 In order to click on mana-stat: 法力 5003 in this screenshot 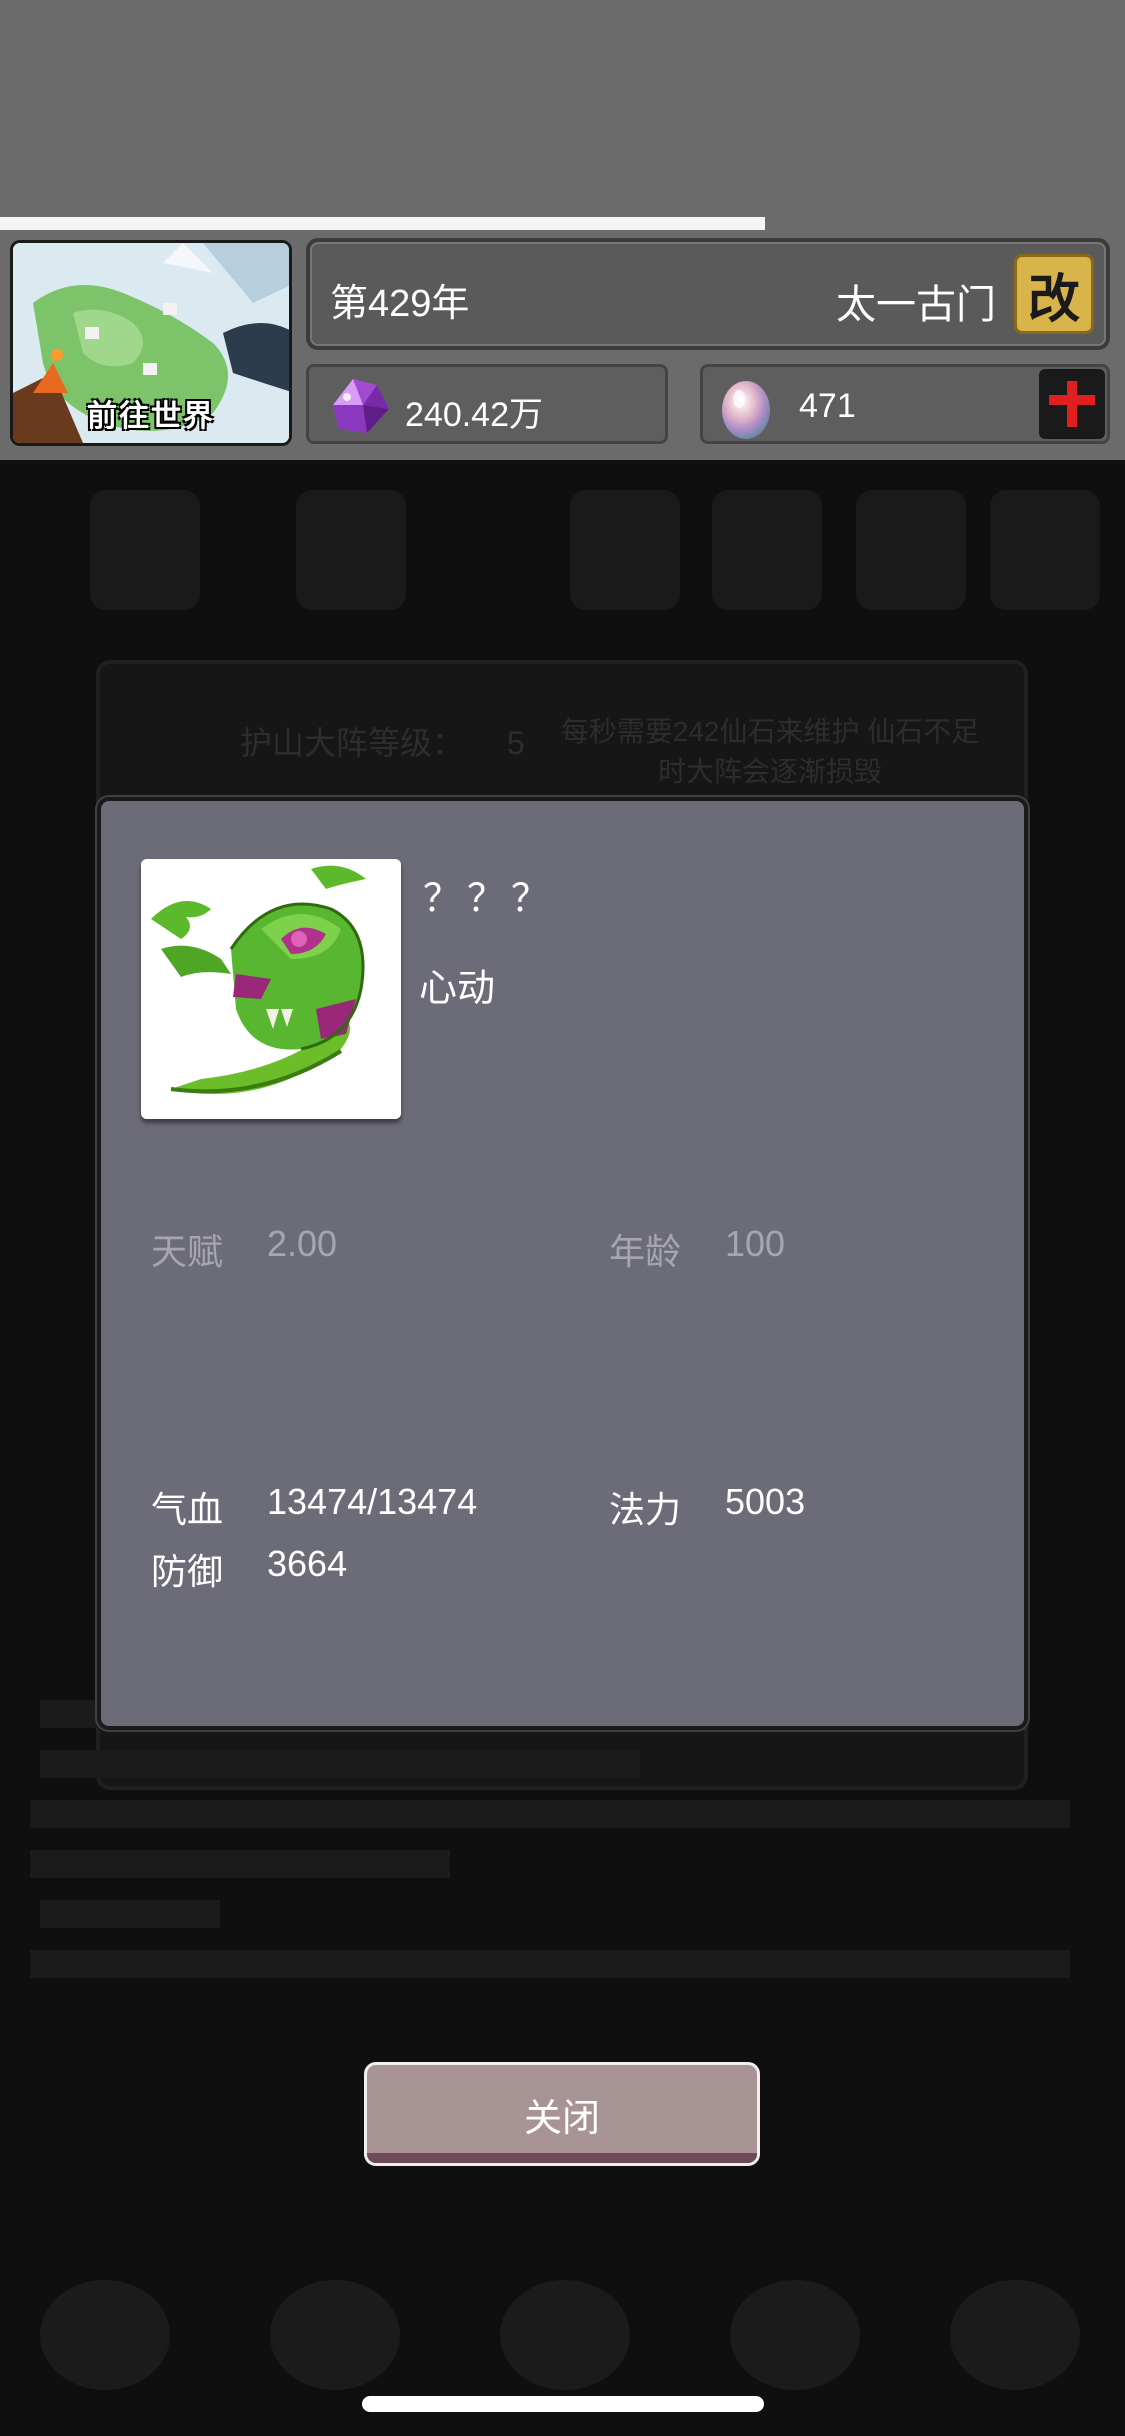, I will do `click(707, 1507)`.